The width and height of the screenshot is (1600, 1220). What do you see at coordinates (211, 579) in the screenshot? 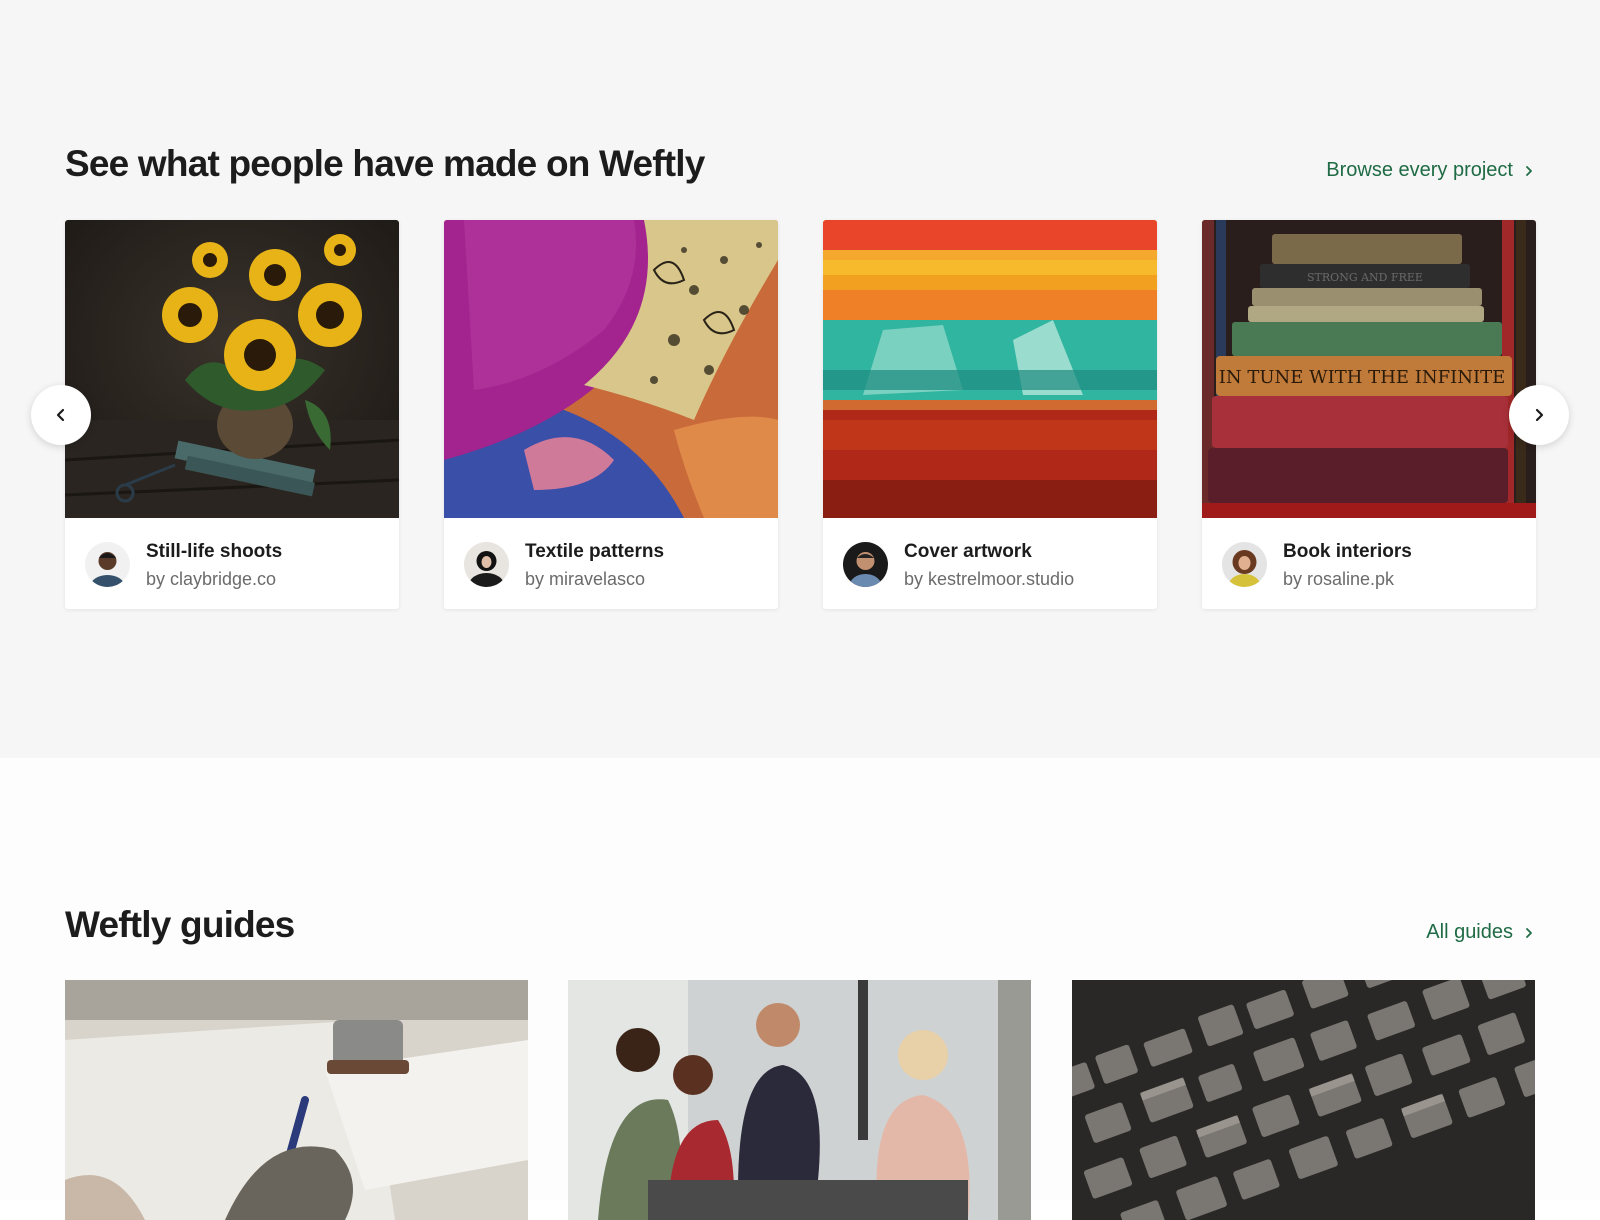
I see `card-author: by claybridge.co` at bounding box center [211, 579].